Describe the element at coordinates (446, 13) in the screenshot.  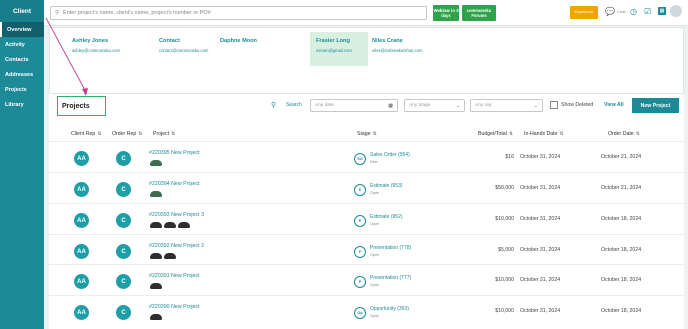
I see `webinar-button: Webinar in 3 days` at that location.